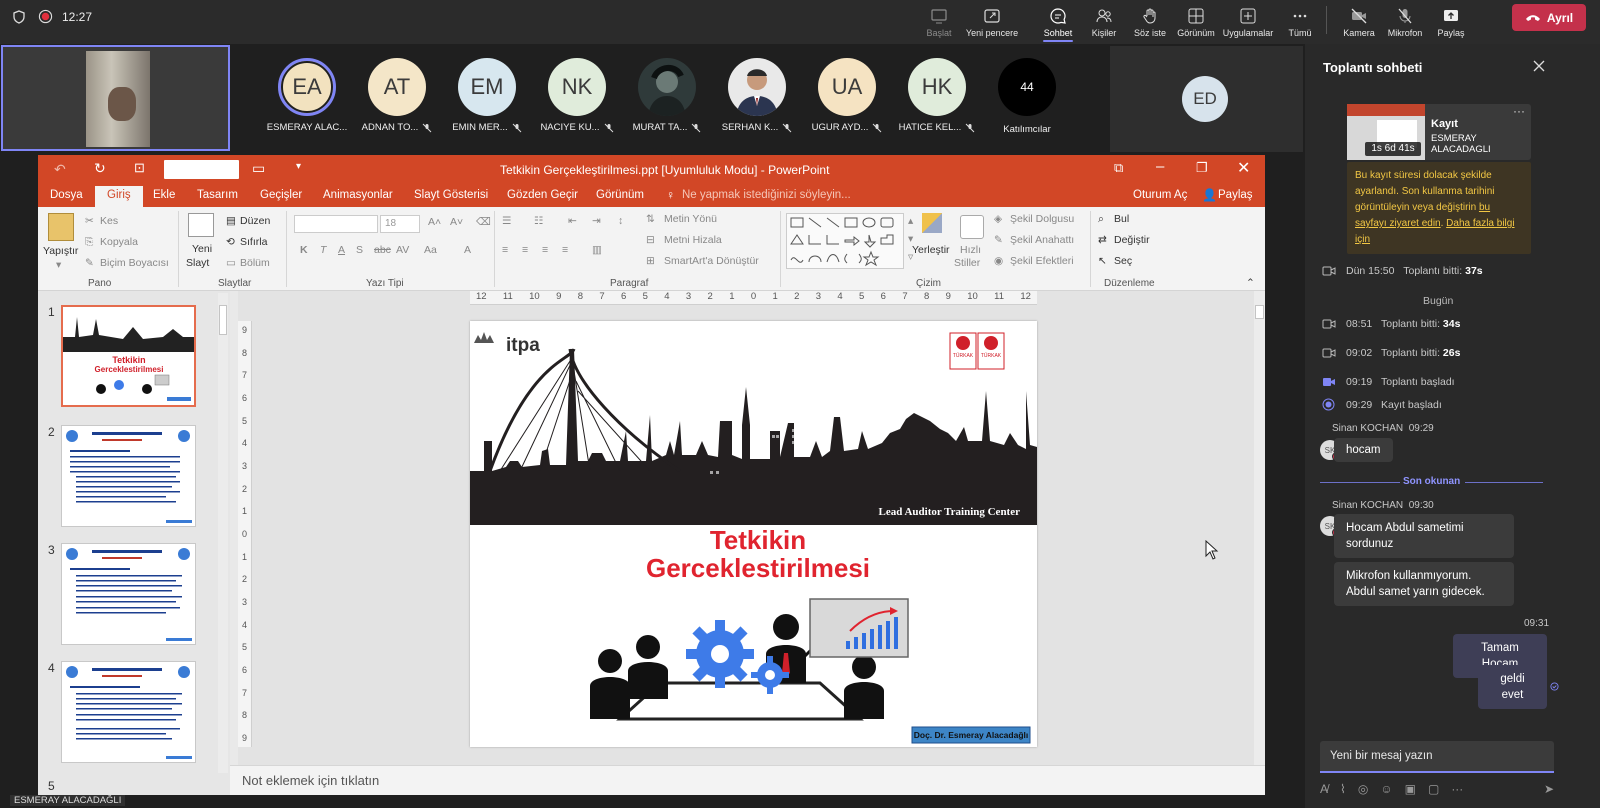 The height and width of the screenshot is (808, 1600). Describe the element at coordinates (1160, 195) in the screenshot. I see `sign-in-link: Oturum Aç` at that location.